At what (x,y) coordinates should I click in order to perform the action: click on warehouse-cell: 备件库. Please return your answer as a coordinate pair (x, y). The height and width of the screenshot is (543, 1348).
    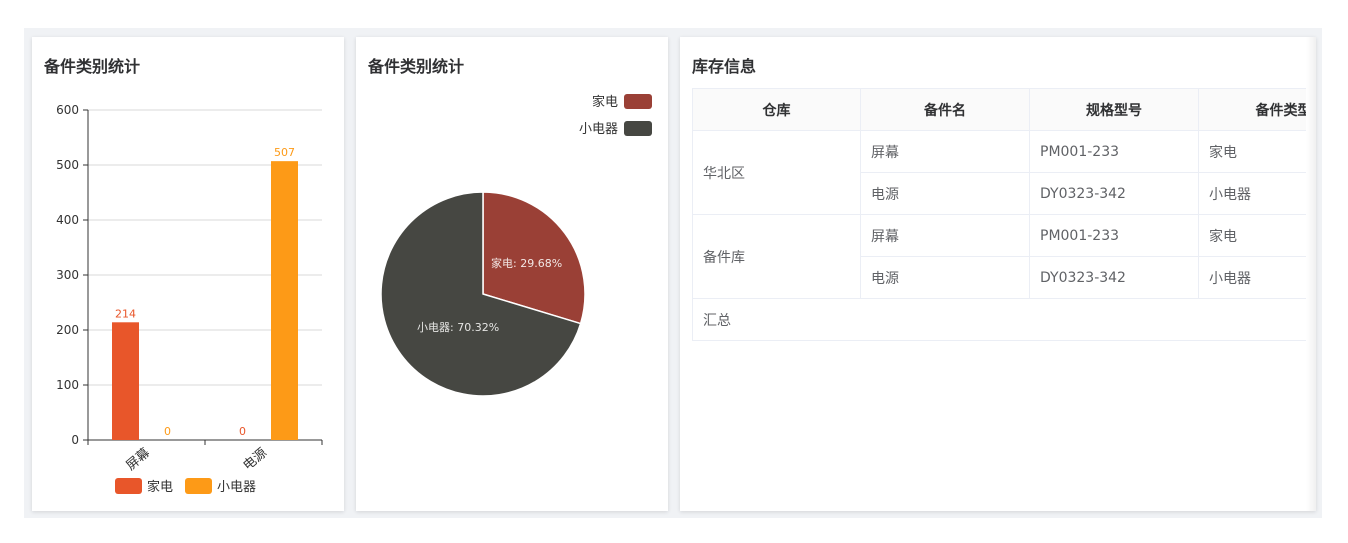
    Looking at the image, I should click on (776, 256).